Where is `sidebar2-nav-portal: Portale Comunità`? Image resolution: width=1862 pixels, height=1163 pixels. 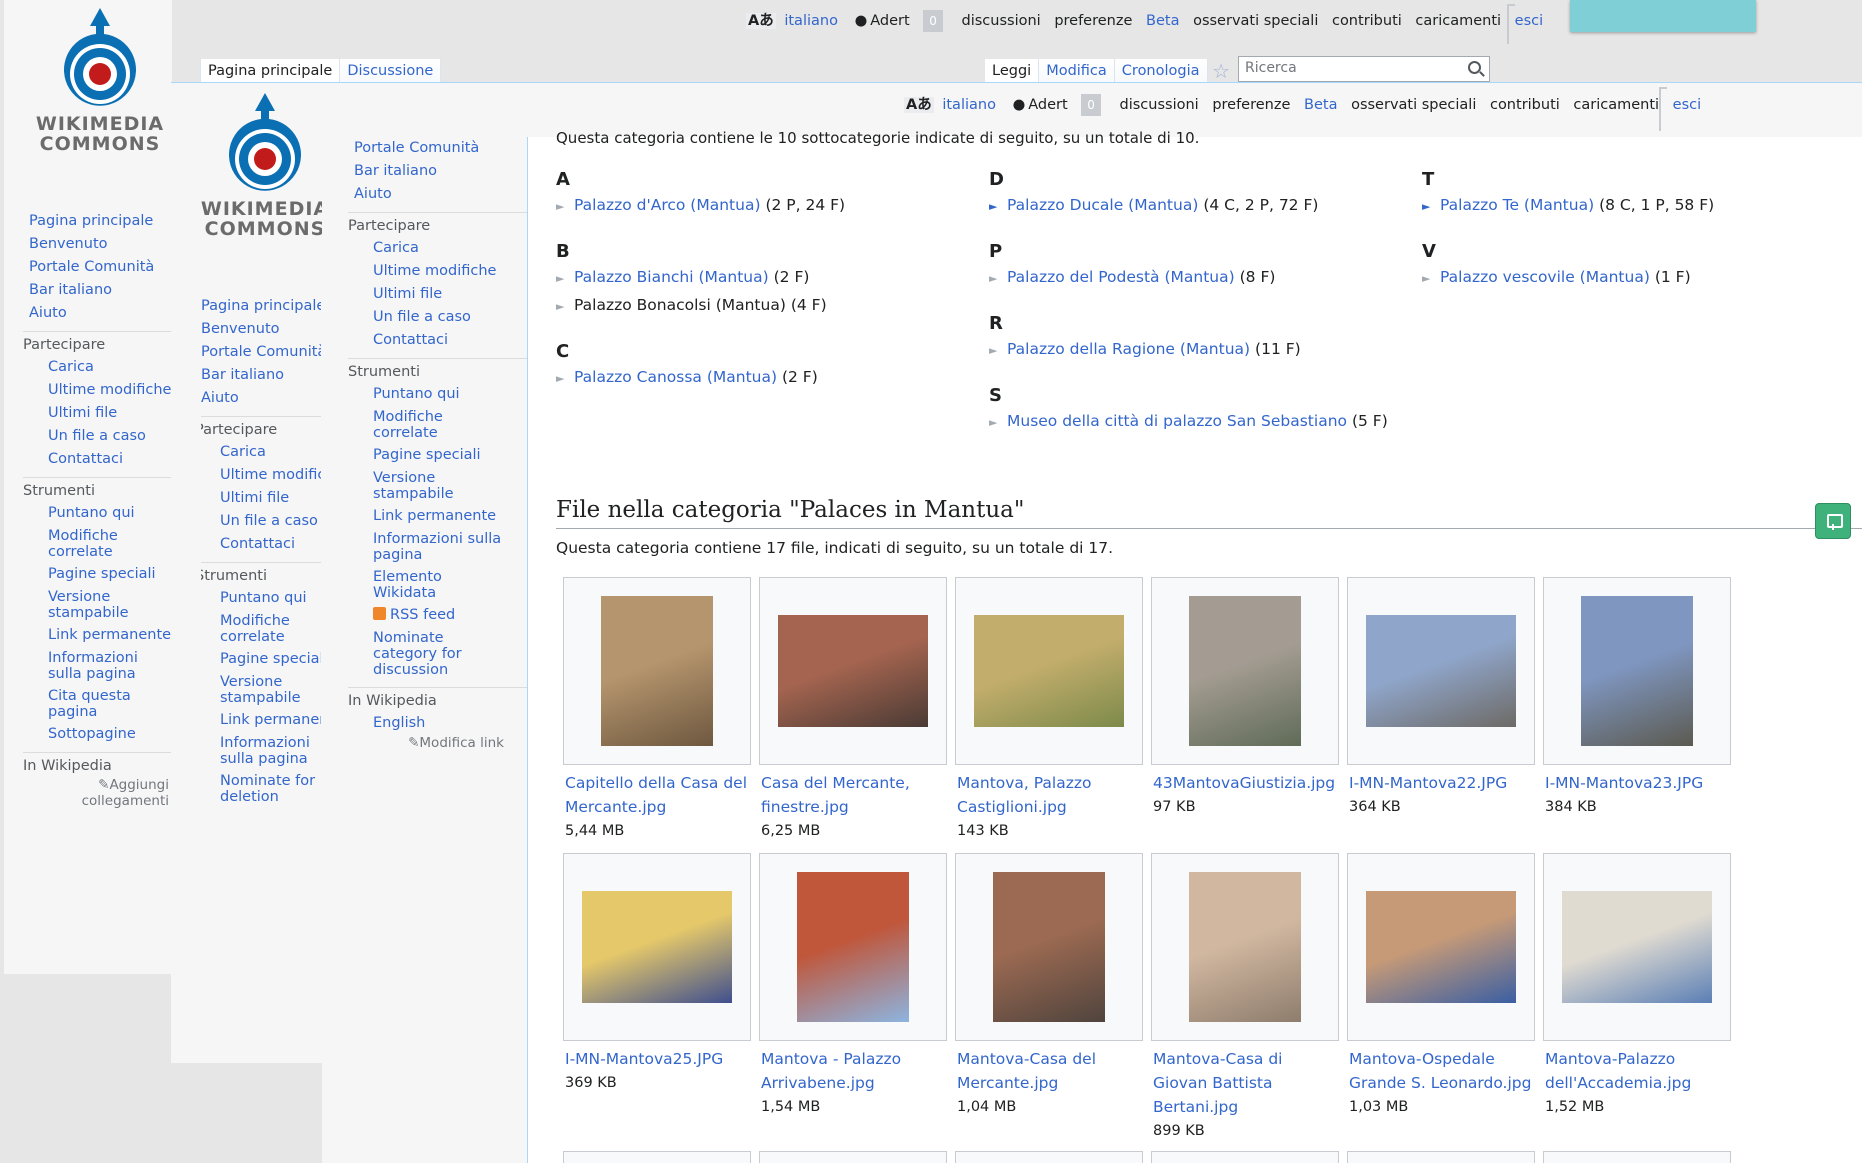
sidebar2-nav-portal: Portale Comunità is located at coordinates (261, 352).